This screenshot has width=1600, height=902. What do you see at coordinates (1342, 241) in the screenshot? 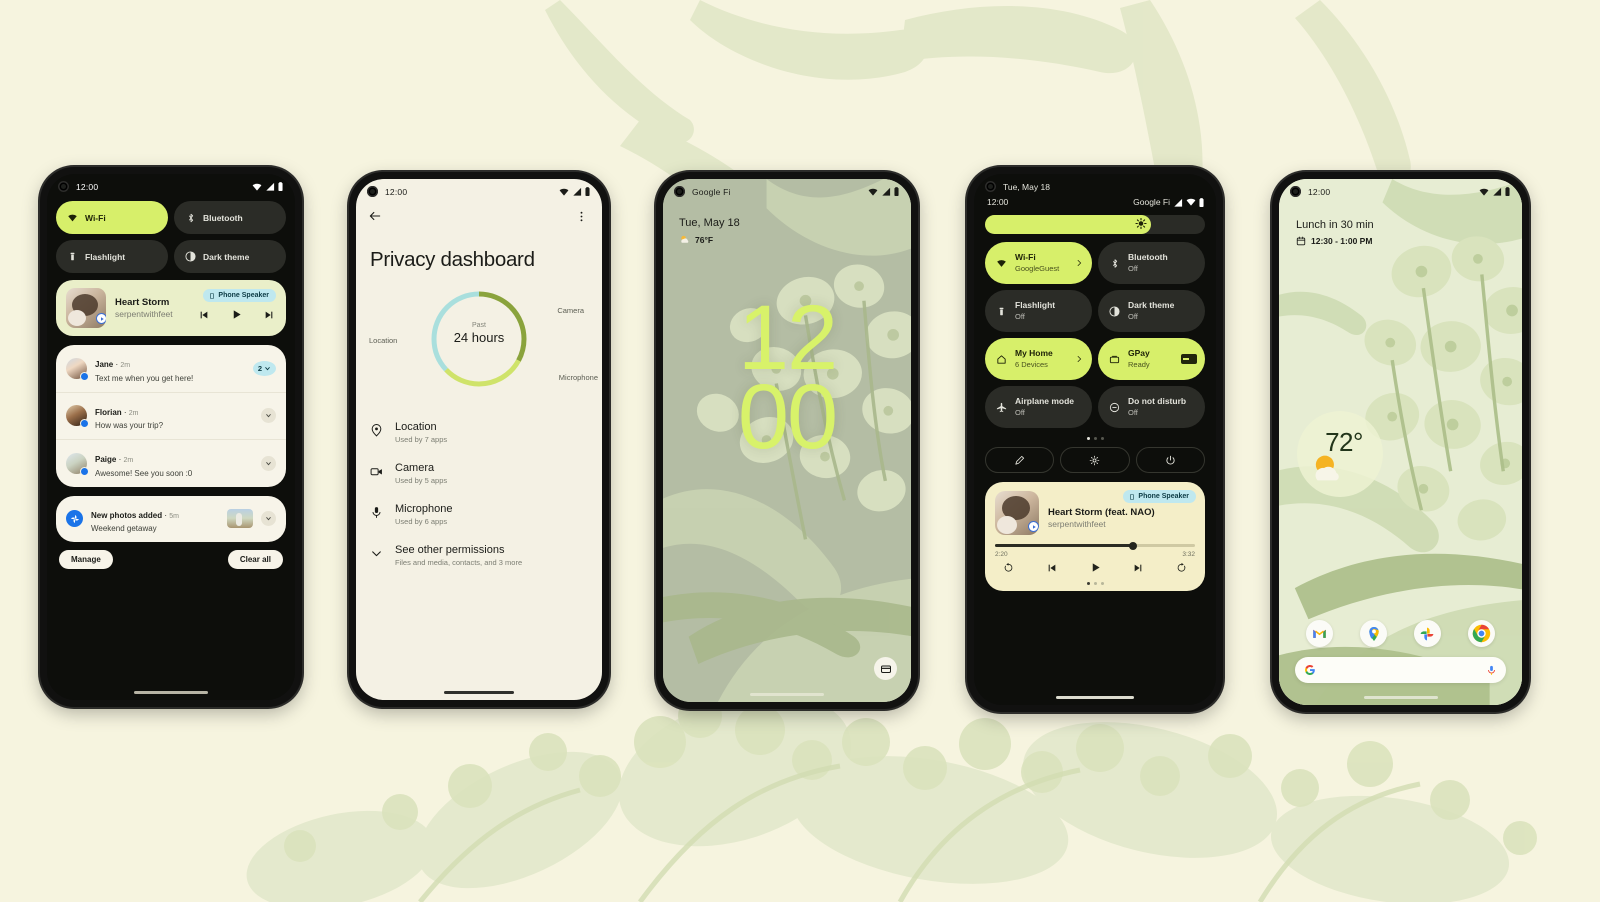
I see `at-a-glance-time-range: 12:30 - 1:00 PM` at bounding box center [1342, 241].